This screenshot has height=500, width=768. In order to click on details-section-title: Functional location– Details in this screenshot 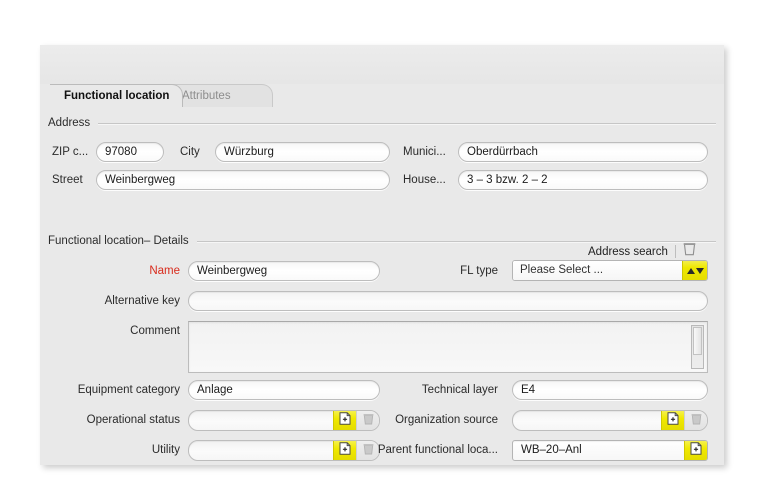, I will do `click(118, 241)`.